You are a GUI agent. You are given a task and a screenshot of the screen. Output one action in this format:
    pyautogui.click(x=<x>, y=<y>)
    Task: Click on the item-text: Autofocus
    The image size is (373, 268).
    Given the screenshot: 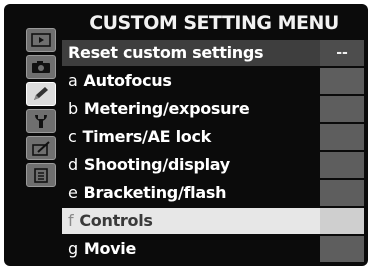 What is the action you would take?
    pyautogui.click(x=127, y=80)
    